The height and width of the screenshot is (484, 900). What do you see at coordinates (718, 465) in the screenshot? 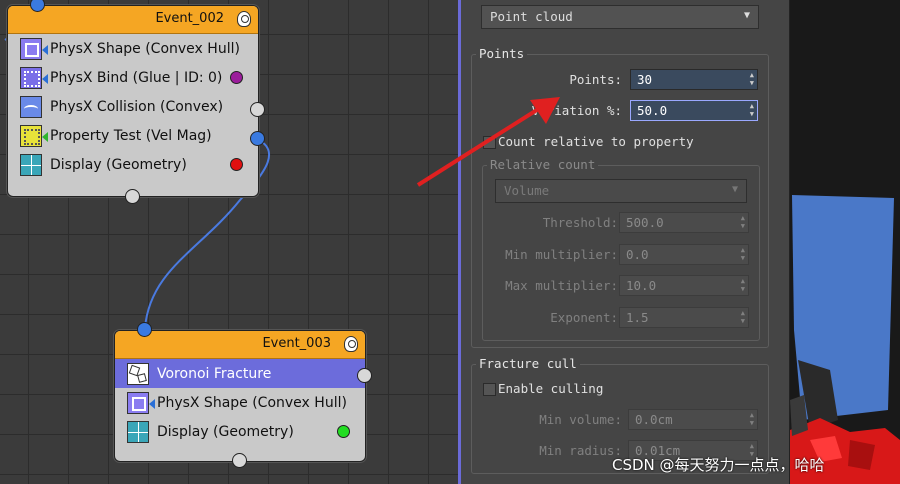
I see `csdn-watermark: CSDN @每天努力一点点，哈哈` at bounding box center [718, 465].